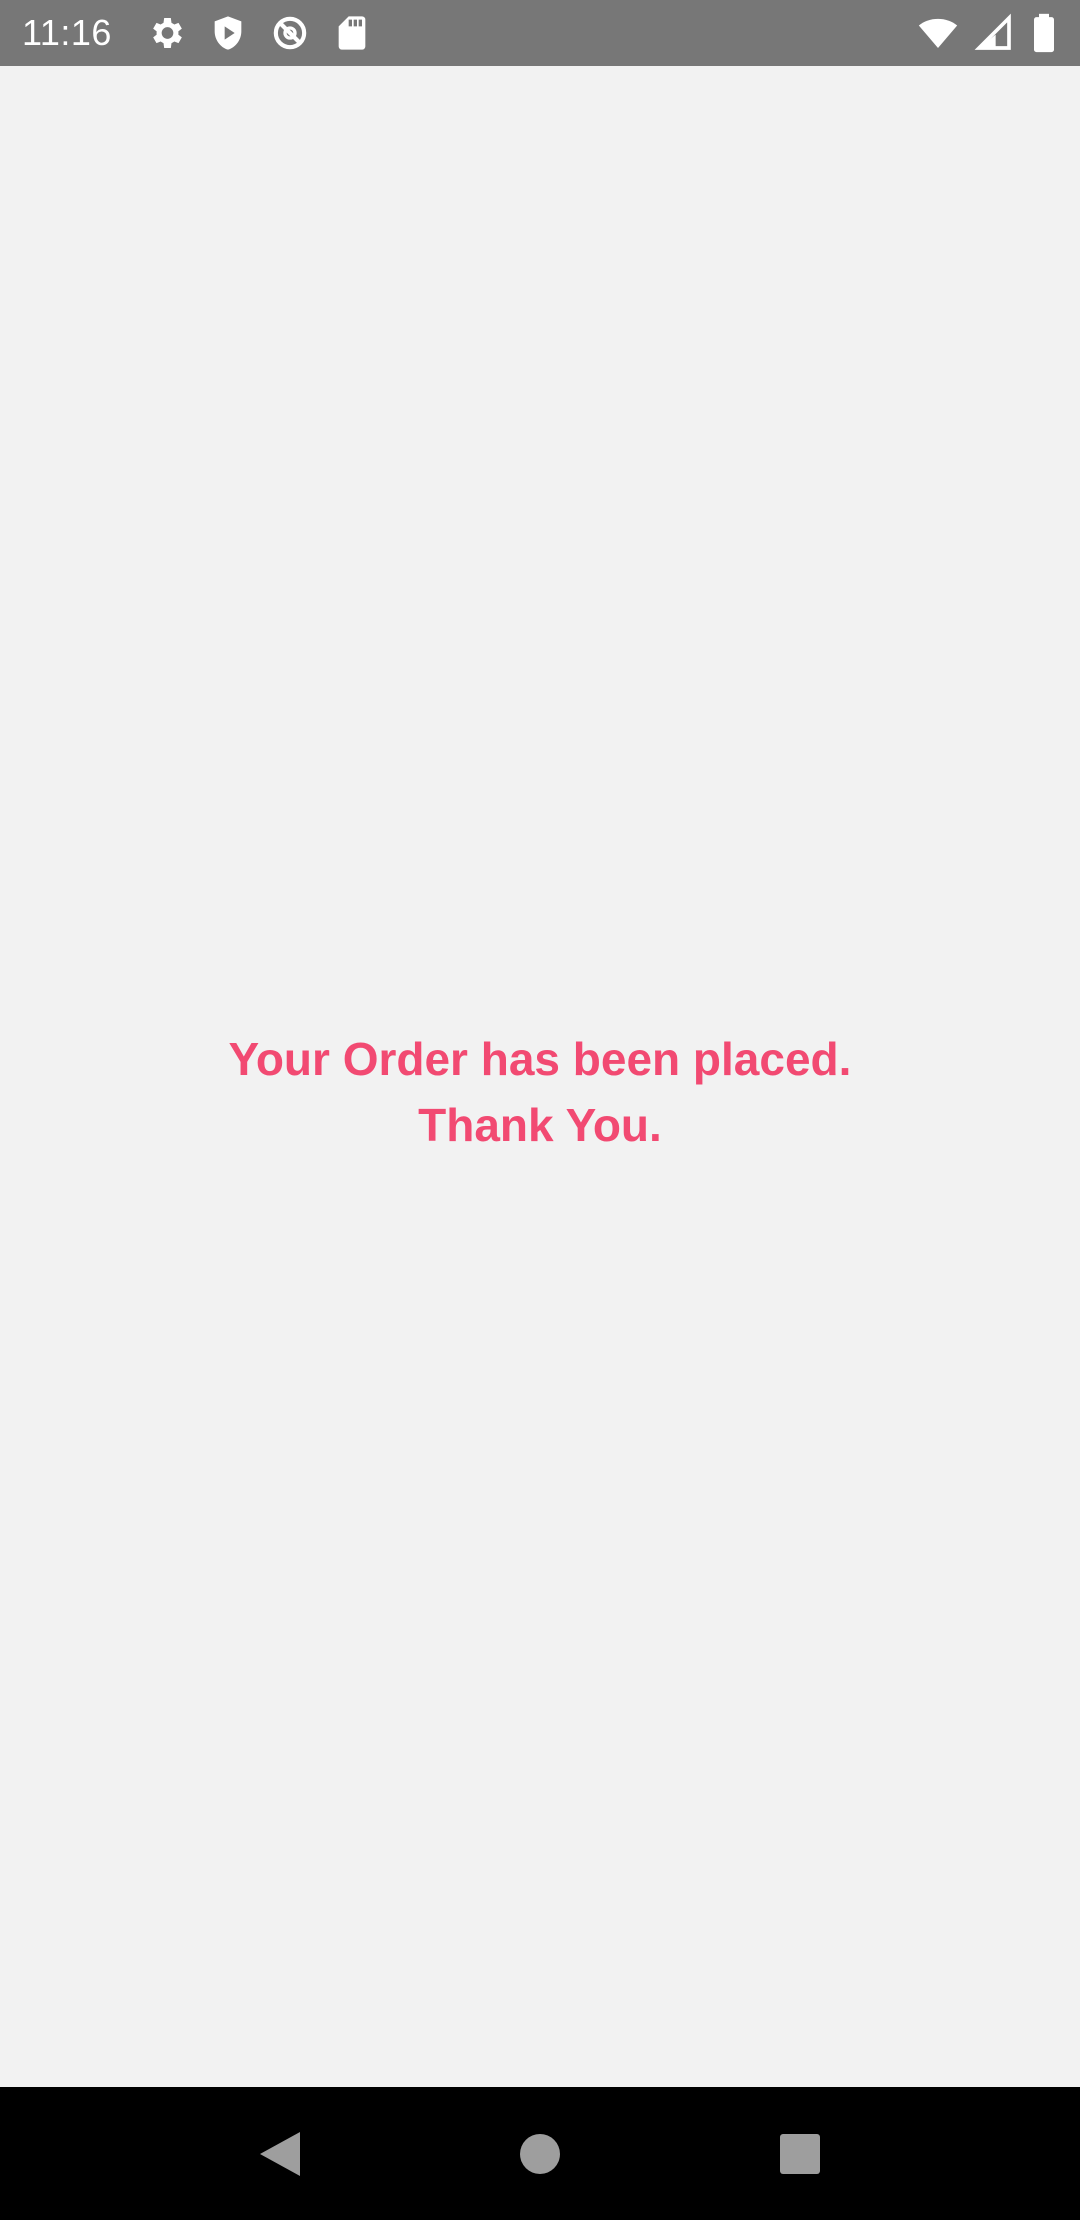 This screenshot has width=1080, height=2220. I want to click on no-sync-icon, so click(290, 33).